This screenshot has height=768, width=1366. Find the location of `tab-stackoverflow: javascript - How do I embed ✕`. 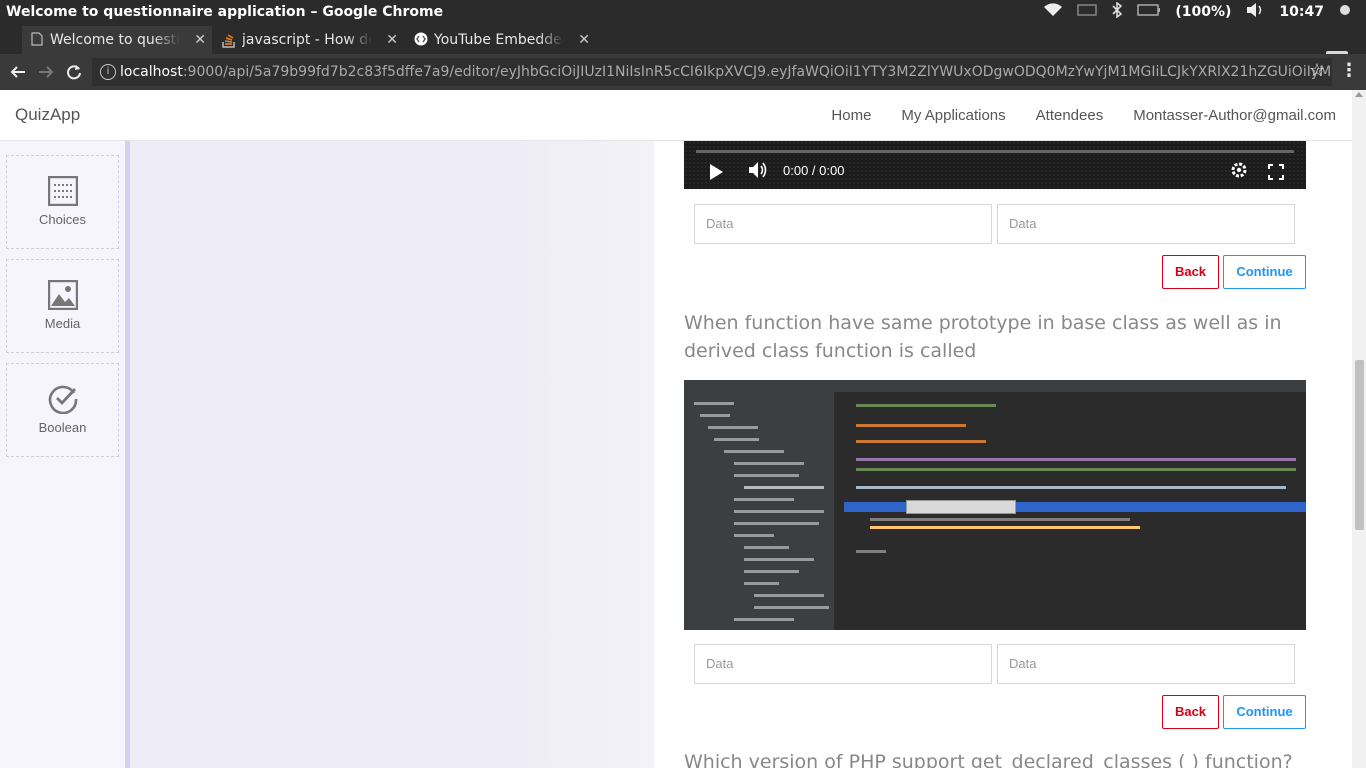

tab-stackoverflow: javascript - How do I embed ✕ is located at coordinates (309, 40).